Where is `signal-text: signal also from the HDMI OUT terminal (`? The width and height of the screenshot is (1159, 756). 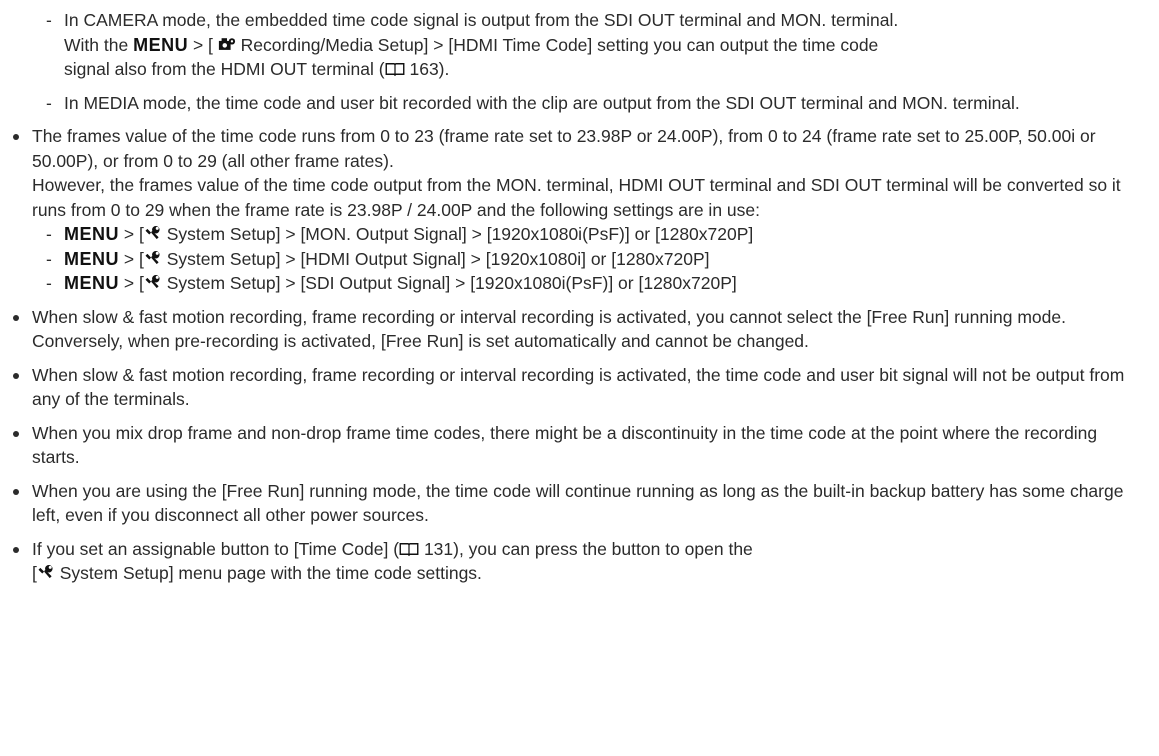
signal-text: signal also from the HDMI OUT terminal ( is located at coordinates (224, 69).